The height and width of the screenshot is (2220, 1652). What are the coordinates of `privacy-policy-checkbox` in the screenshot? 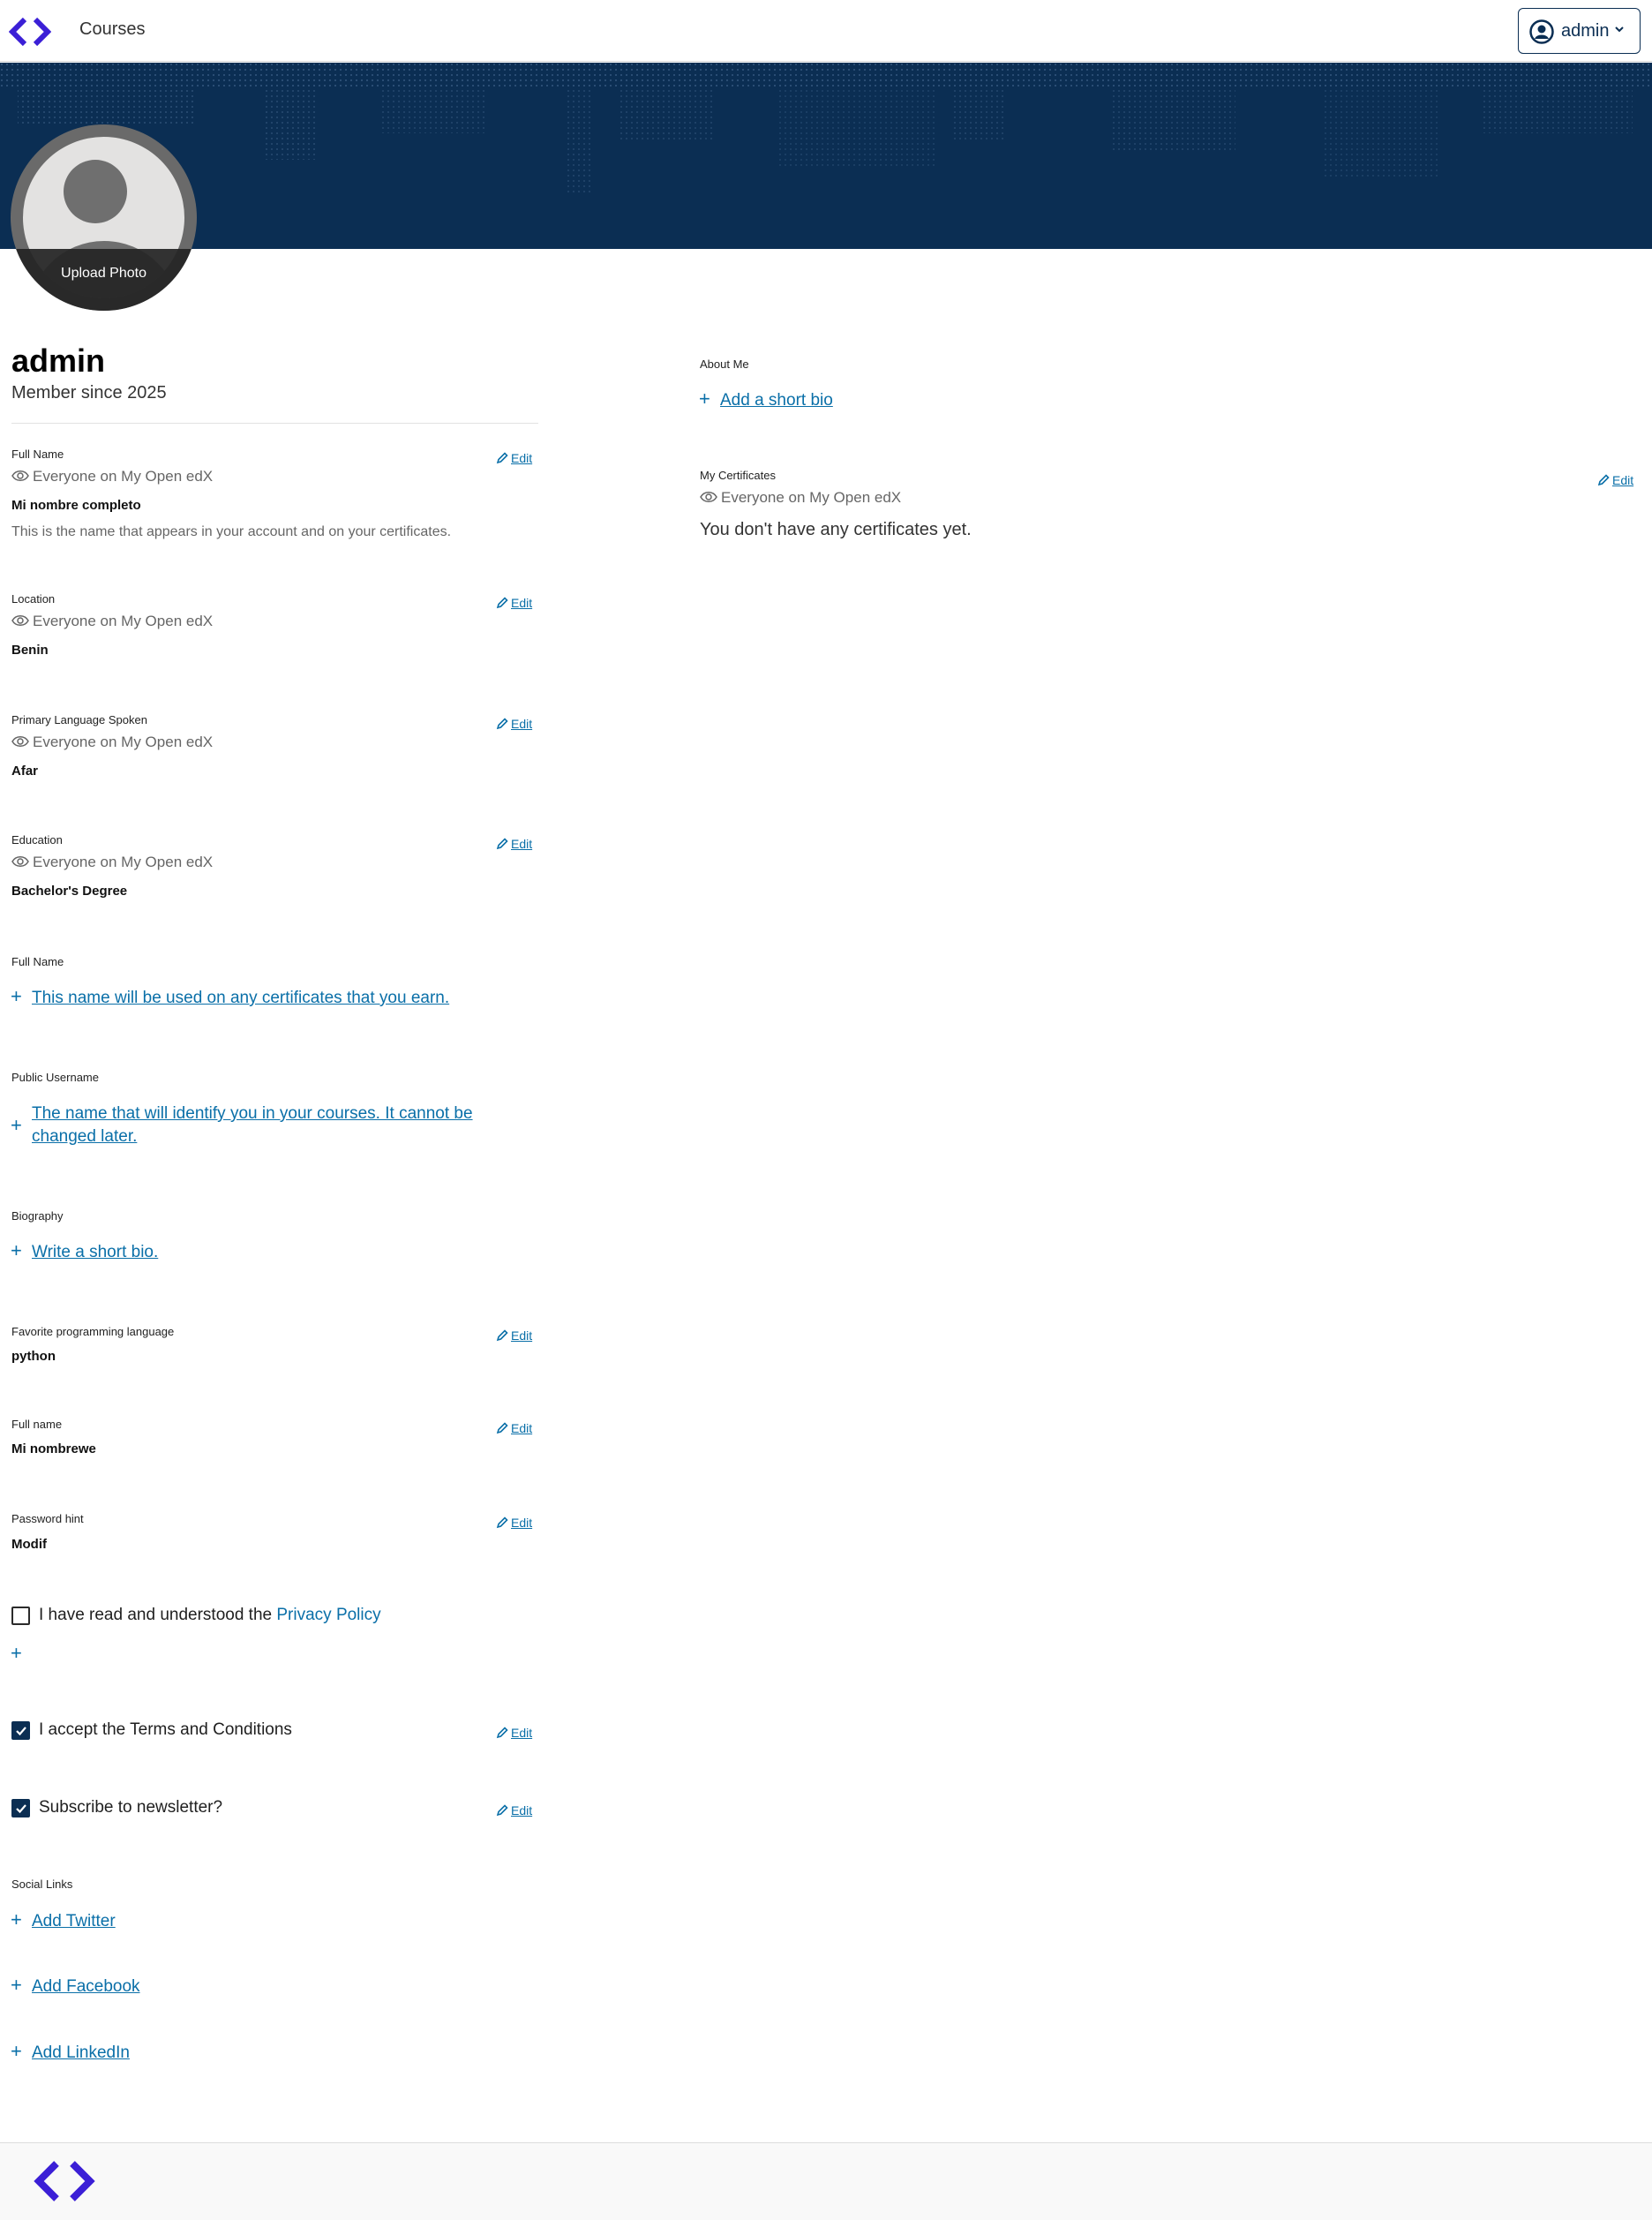 It's located at (20, 1616).